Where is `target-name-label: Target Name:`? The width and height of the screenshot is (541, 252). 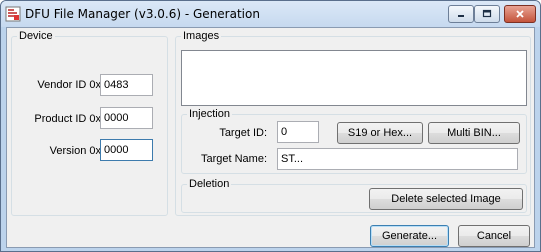 target-name-label: Target Name: is located at coordinates (233, 159).